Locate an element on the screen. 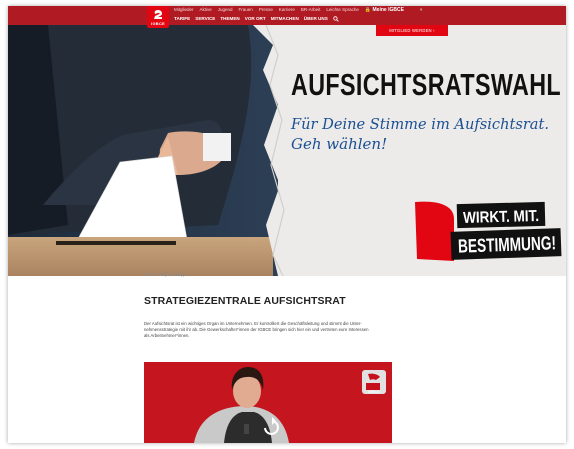 The image size is (574, 449). nav-link-presse: Presse is located at coordinates (266, 10).